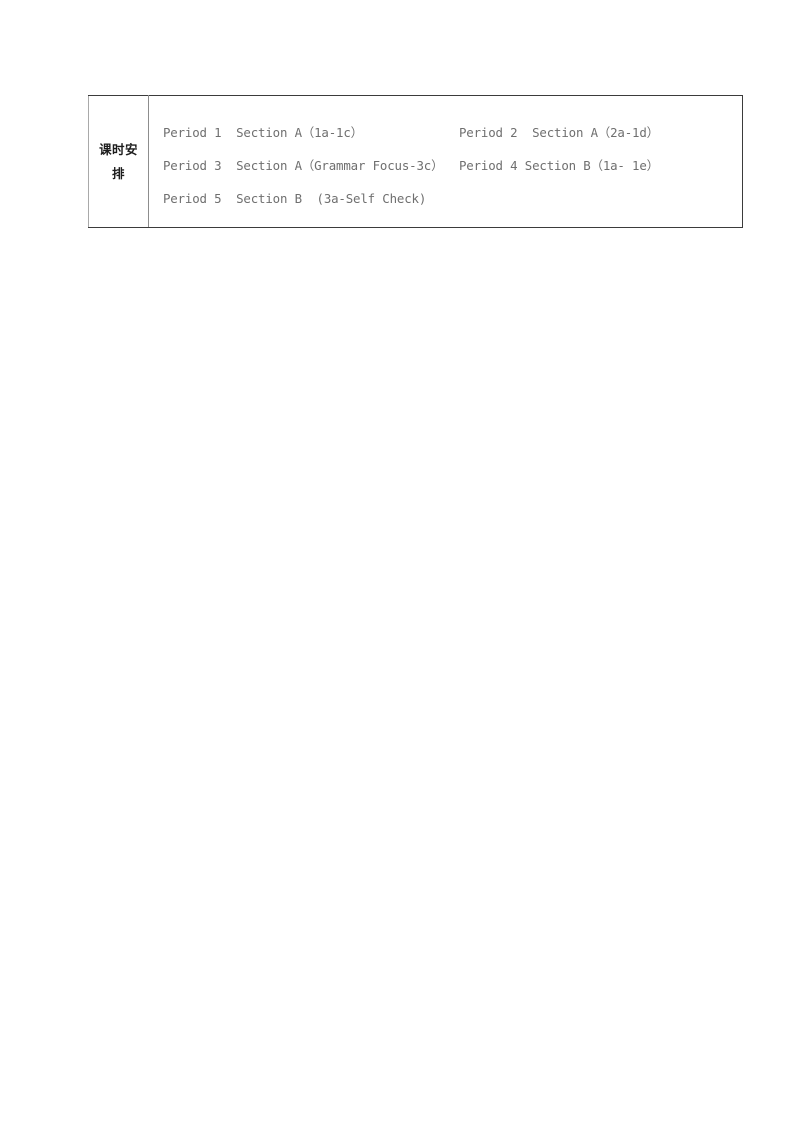  I want to click on schedule-entry-period-5: Period 5 Section B (3a-Self Check), so click(295, 198).